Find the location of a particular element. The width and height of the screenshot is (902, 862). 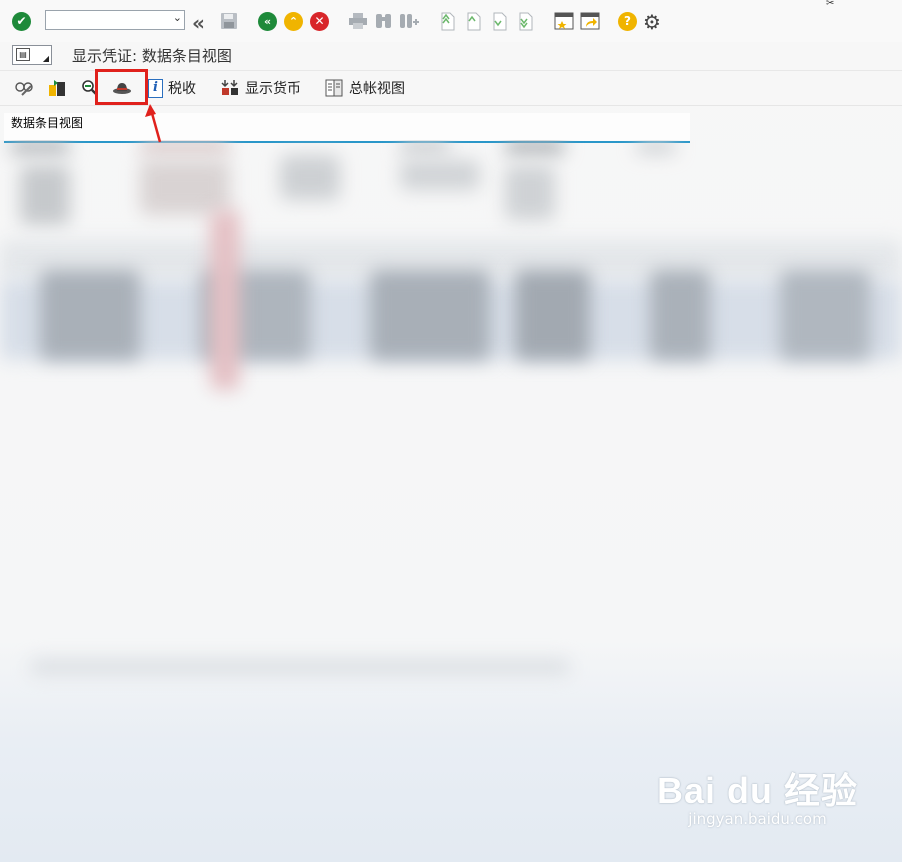

baidu-watermark: Bai du 经验 jingyan.baidu.com is located at coordinates (757, 795).